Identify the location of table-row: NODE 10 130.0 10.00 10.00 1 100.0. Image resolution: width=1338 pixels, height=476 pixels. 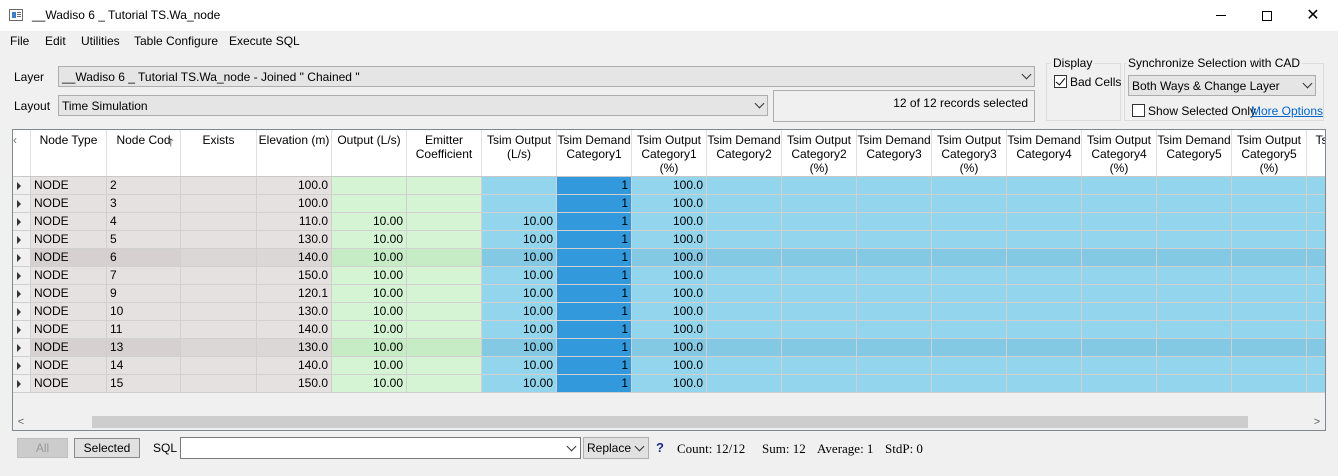
(669, 312).